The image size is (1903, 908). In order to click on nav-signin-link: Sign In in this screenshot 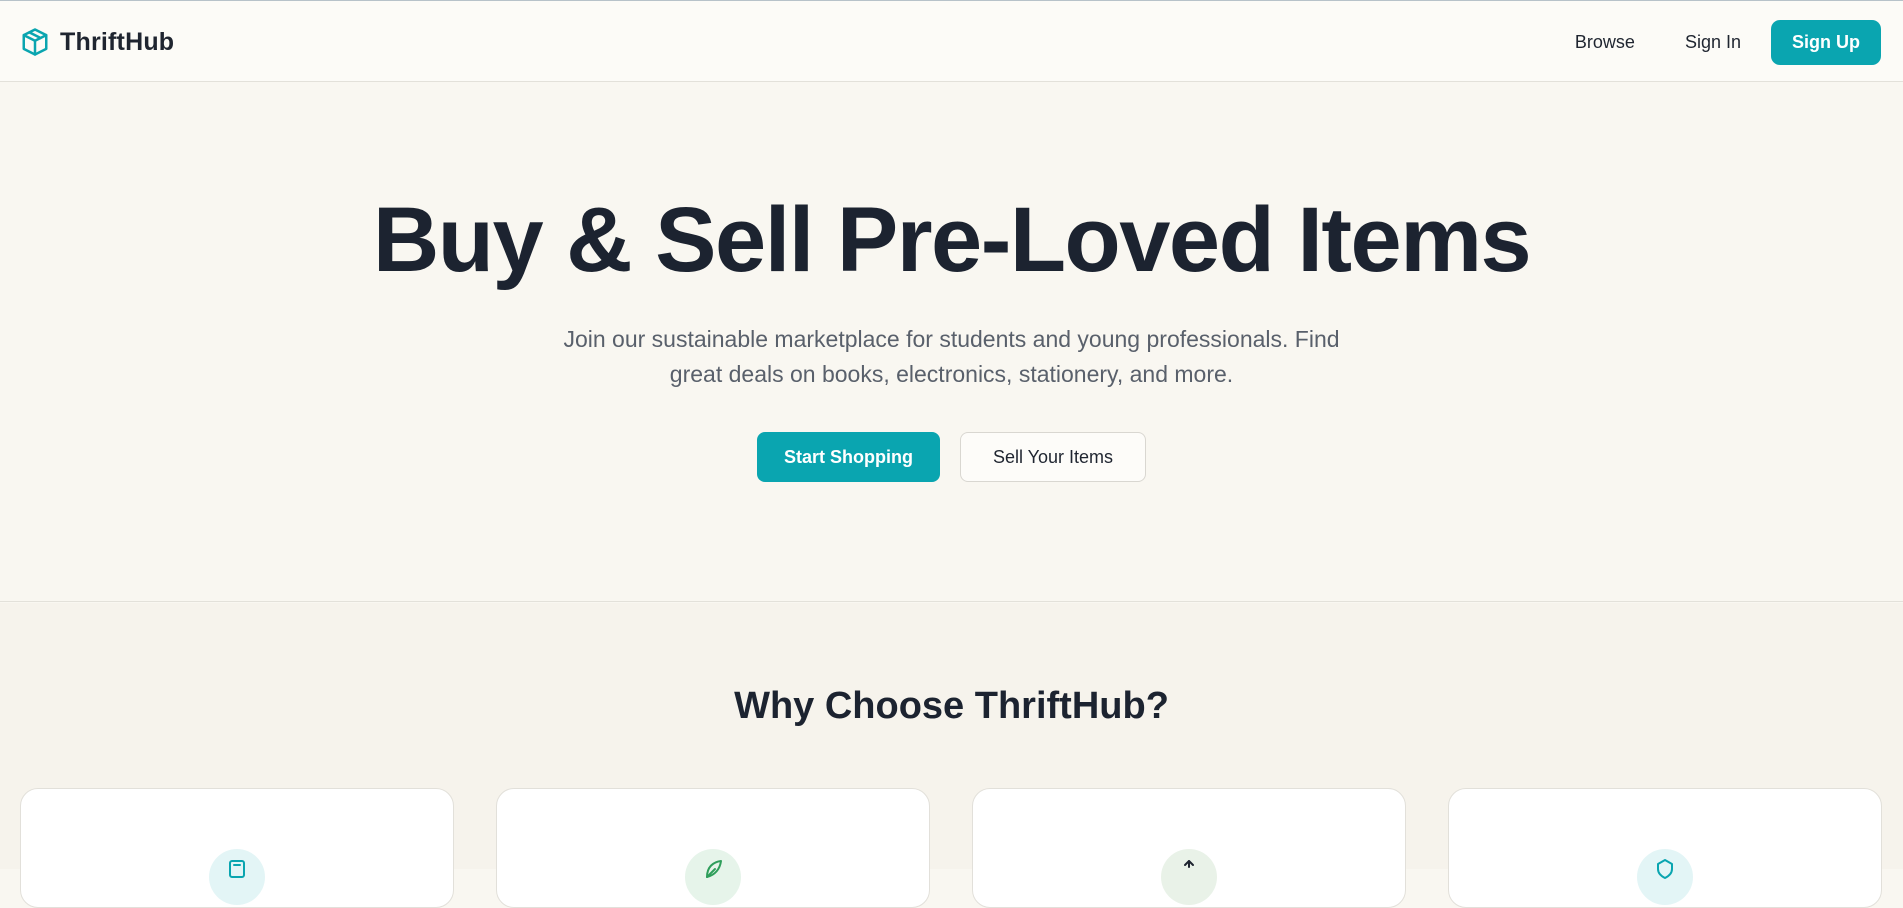, I will do `click(1713, 42)`.